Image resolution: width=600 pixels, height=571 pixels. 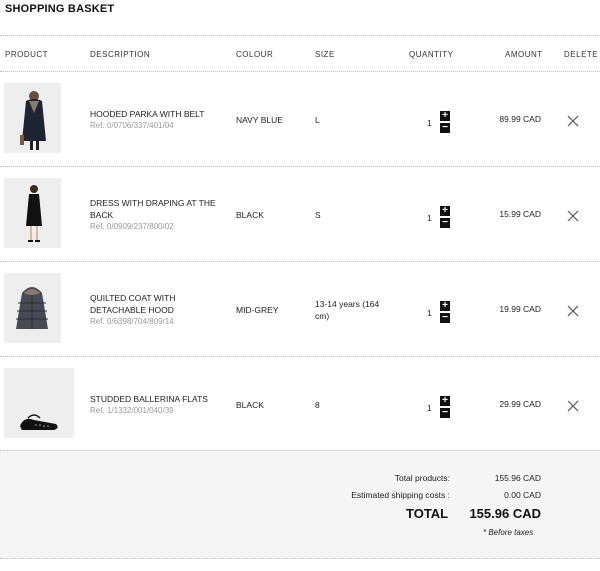 What do you see at coordinates (157, 304) in the screenshot?
I see `product-name: QUILTED COAT WITH DETACHABLE HOOD` at bounding box center [157, 304].